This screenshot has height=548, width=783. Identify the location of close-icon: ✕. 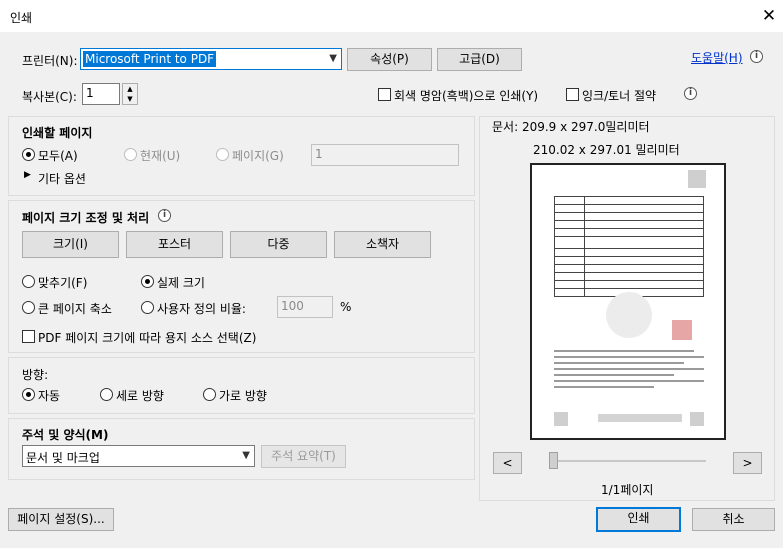
(769, 16).